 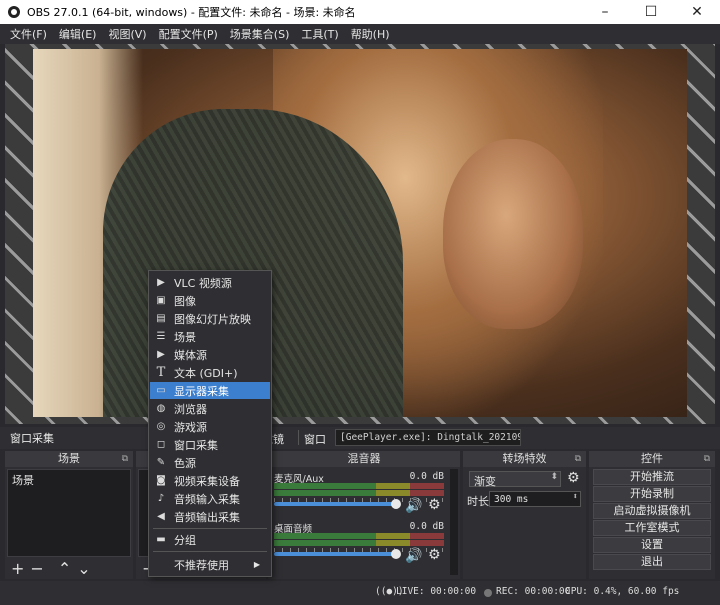 I want to click on toolbar-divider, so click(x=298, y=437).